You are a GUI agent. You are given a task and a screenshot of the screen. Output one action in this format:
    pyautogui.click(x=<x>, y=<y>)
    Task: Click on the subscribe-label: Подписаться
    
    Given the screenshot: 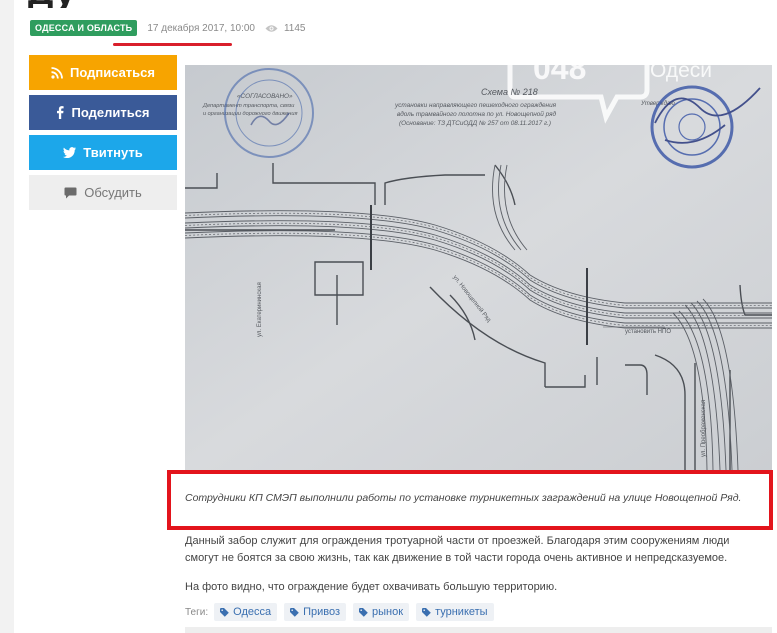 What is the action you would take?
    pyautogui.click(x=112, y=72)
    